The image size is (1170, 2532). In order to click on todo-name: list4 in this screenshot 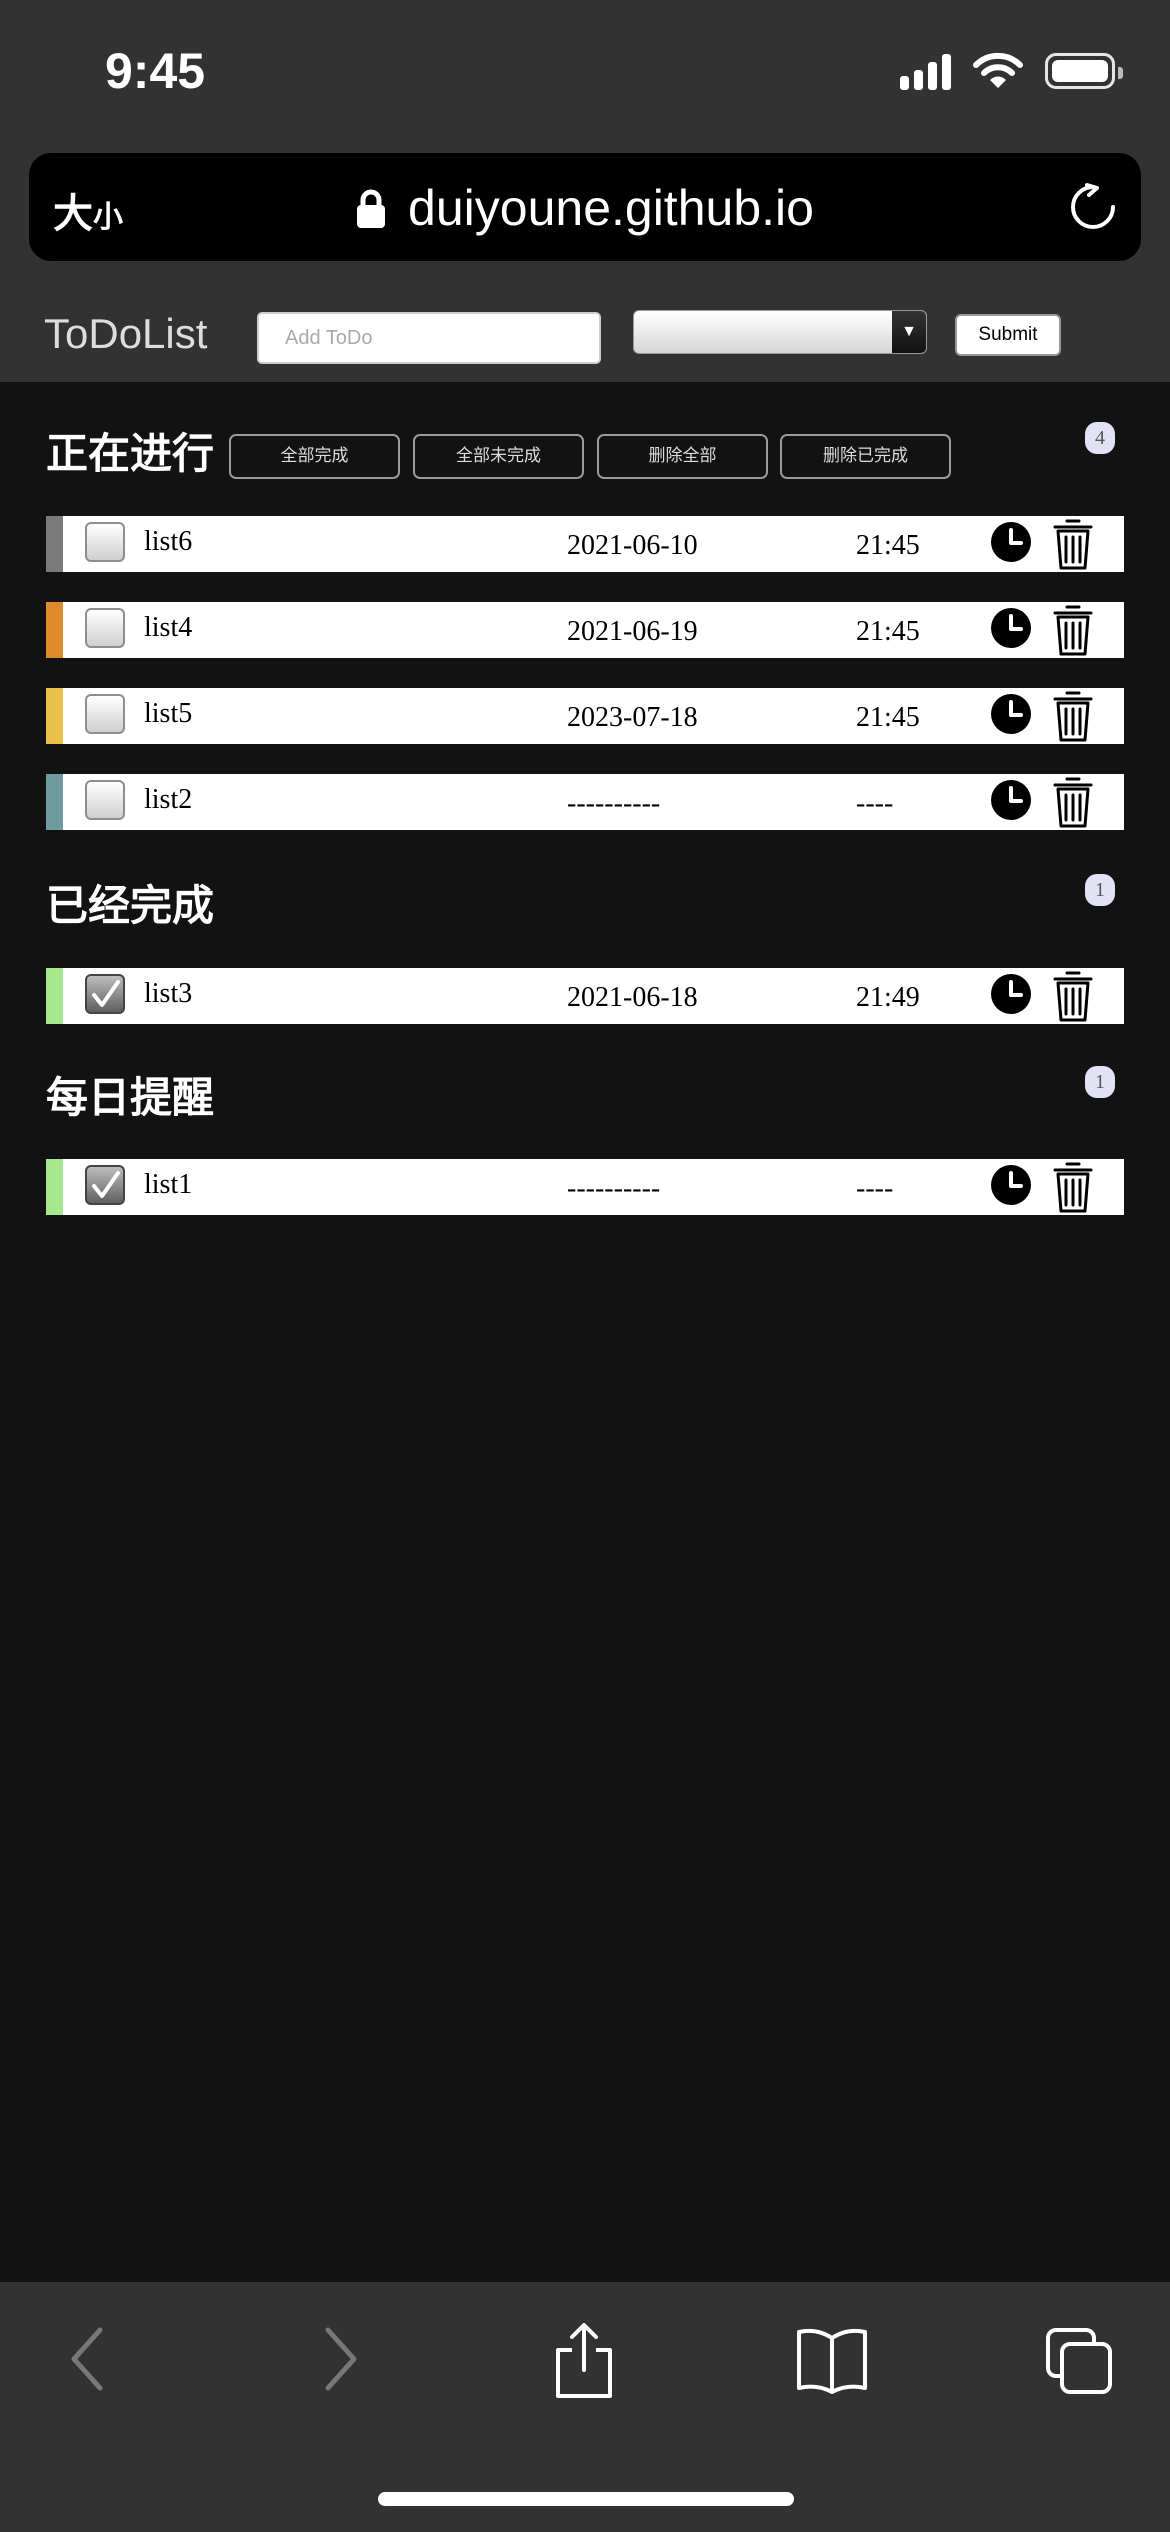, I will do `click(168, 628)`.